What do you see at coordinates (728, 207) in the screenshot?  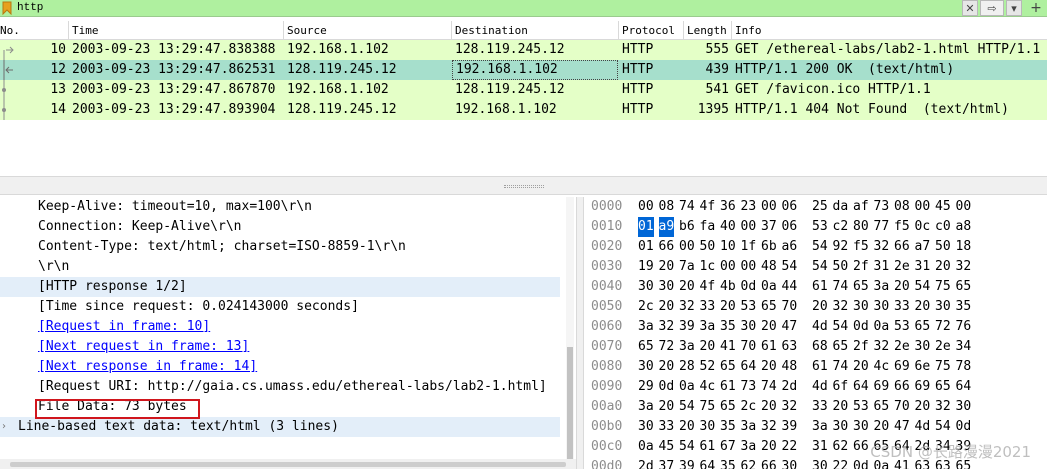 I see `hex-byte: 36` at bounding box center [728, 207].